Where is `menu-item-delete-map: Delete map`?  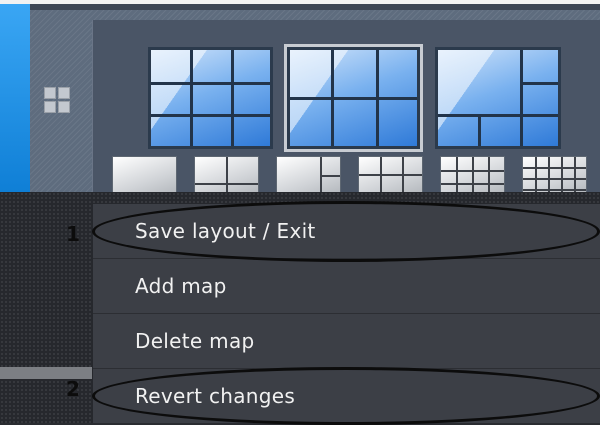 menu-item-delete-map: Delete map is located at coordinates (346, 341).